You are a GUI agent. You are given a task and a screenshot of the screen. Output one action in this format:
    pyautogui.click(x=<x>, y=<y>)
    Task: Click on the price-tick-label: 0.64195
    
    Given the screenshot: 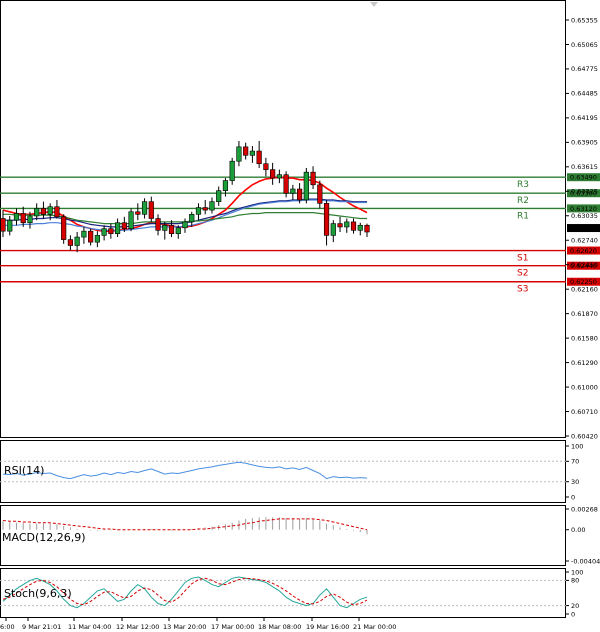 What is the action you would take?
    pyautogui.click(x=584, y=118)
    